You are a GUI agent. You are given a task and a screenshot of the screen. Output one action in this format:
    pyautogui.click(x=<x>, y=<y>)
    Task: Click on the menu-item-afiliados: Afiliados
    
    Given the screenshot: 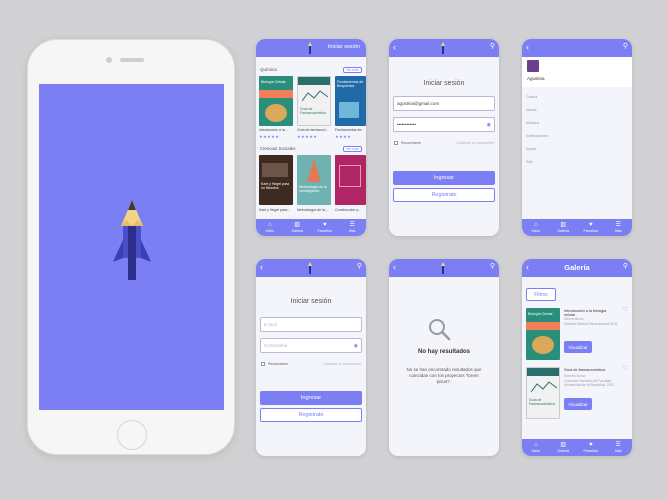 What is the action you would take?
    pyautogui.click(x=532, y=123)
    